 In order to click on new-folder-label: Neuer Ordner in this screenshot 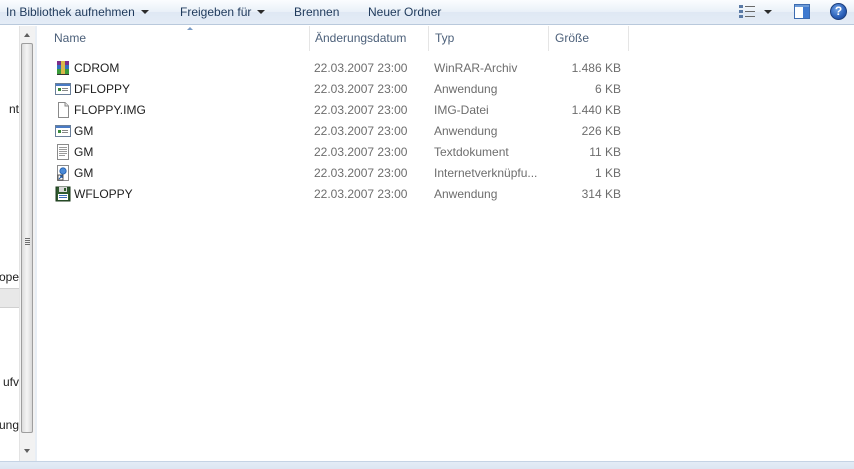, I will do `click(405, 12)`.